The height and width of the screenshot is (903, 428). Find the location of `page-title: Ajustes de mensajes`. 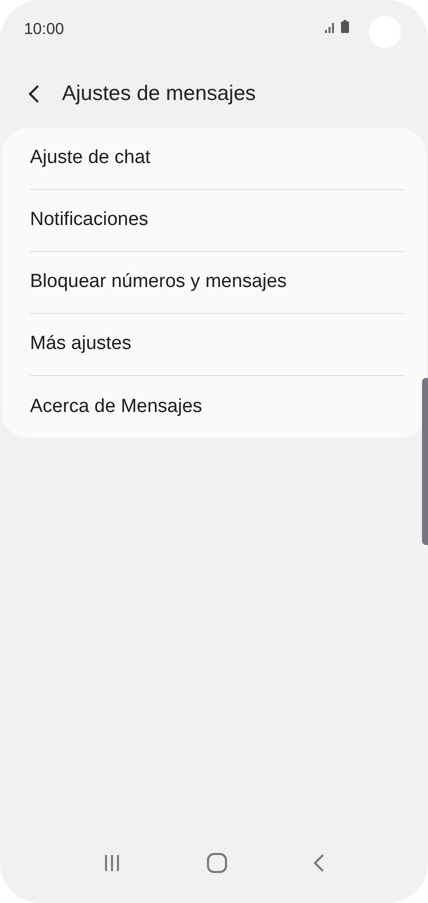

page-title: Ajustes de mensajes is located at coordinates (159, 94).